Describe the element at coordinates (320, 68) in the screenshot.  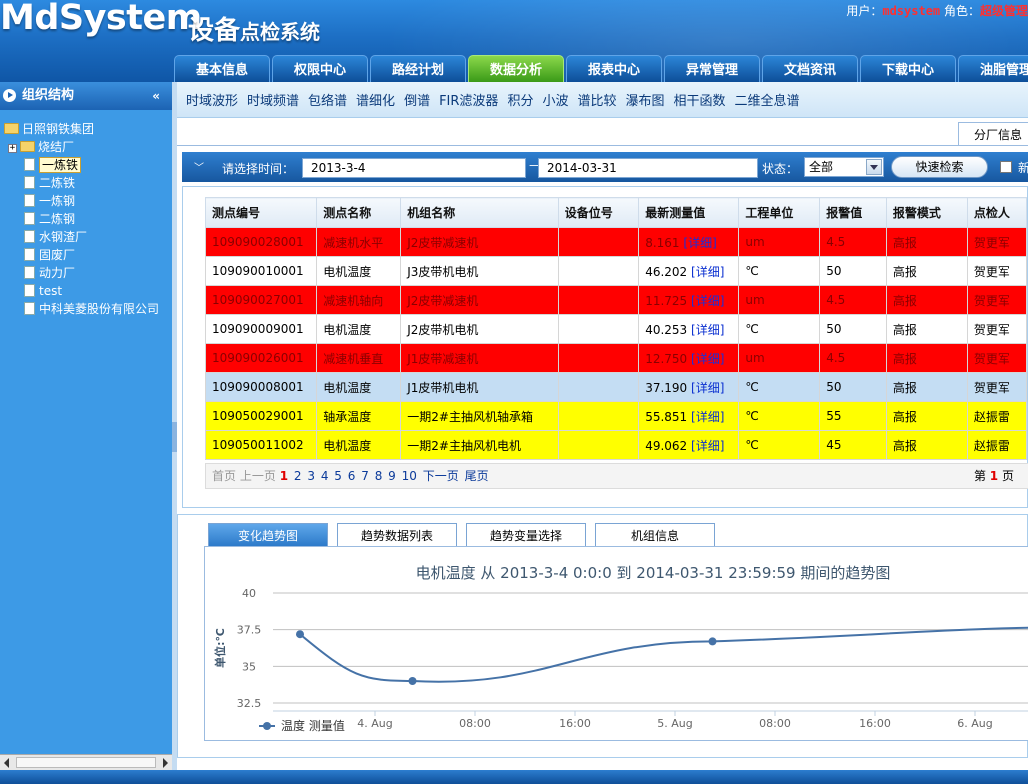
I see `nav-tab-permissions: 权限中心` at that location.